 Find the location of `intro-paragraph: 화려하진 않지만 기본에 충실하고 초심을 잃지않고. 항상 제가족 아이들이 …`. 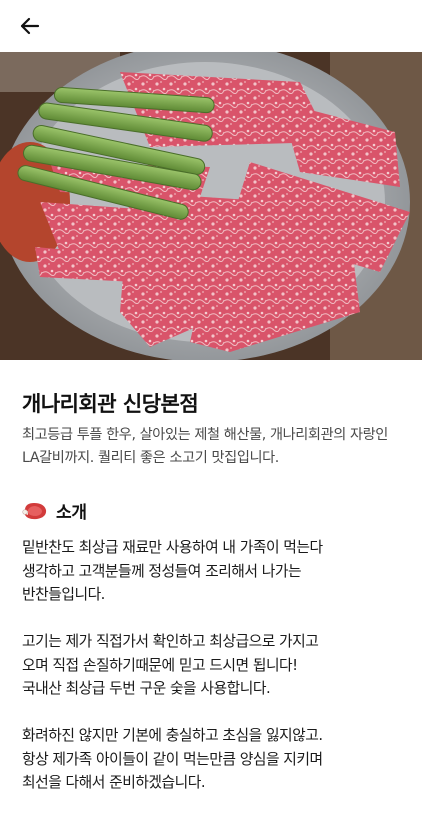

intro-paragraph: 화려하진 않지만 기본에 충실하고 초심을 잃지않고. 항상 제가족 아이들이 … is located at coordinates (172, 759).